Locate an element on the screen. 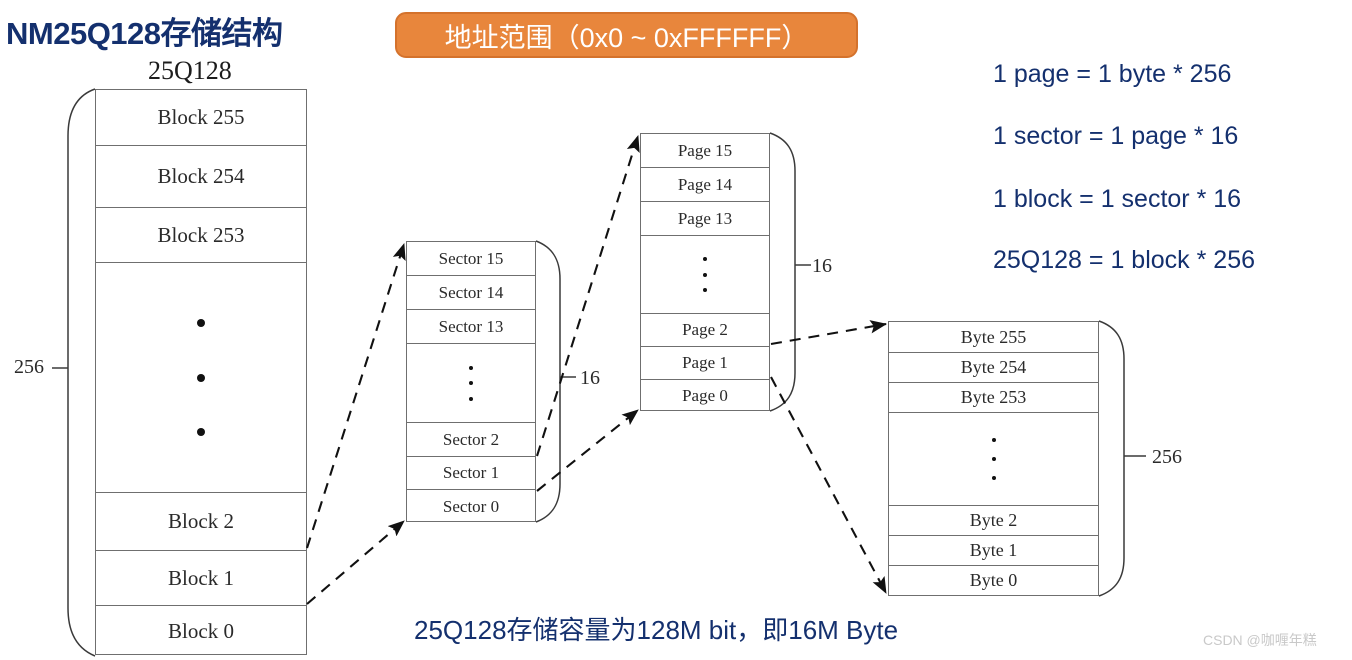 The height and width of the screenshot is (660, 1352). block-row-1: Block 1 is located at coordinates (201, 578).